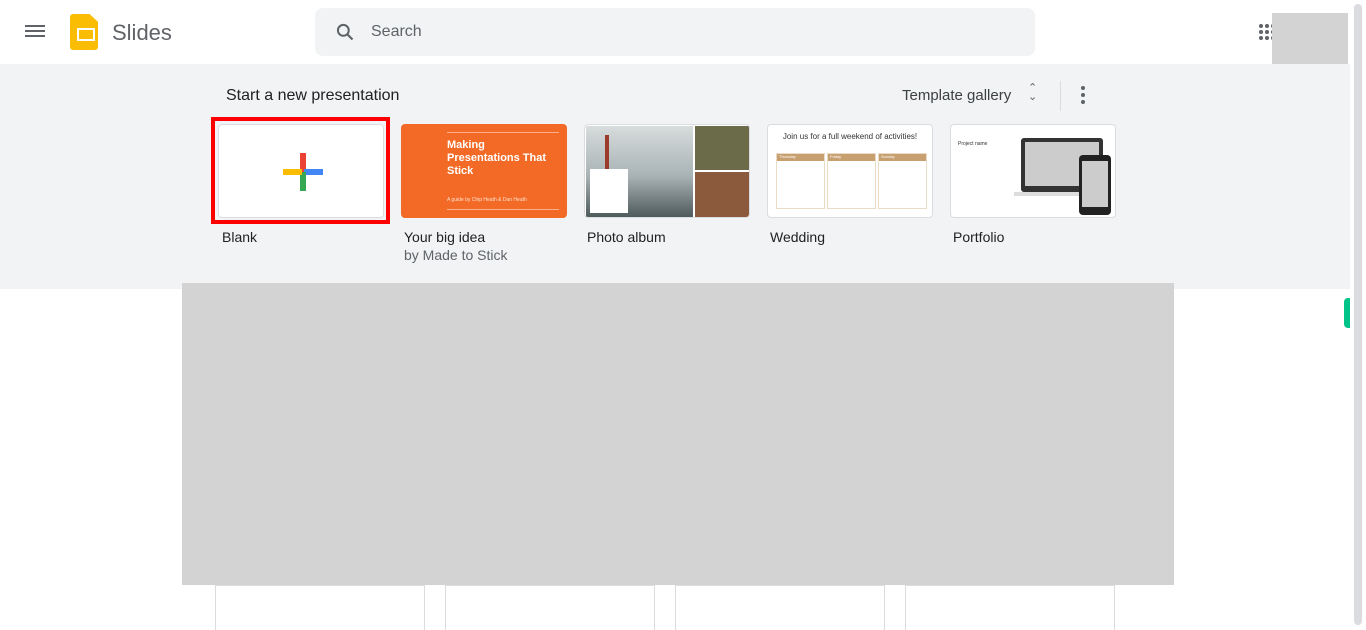 This screenshot has height=630, width=1366. Describe the element at coordinates (691, 32) in the screenshot. I see `search-input` at that location.